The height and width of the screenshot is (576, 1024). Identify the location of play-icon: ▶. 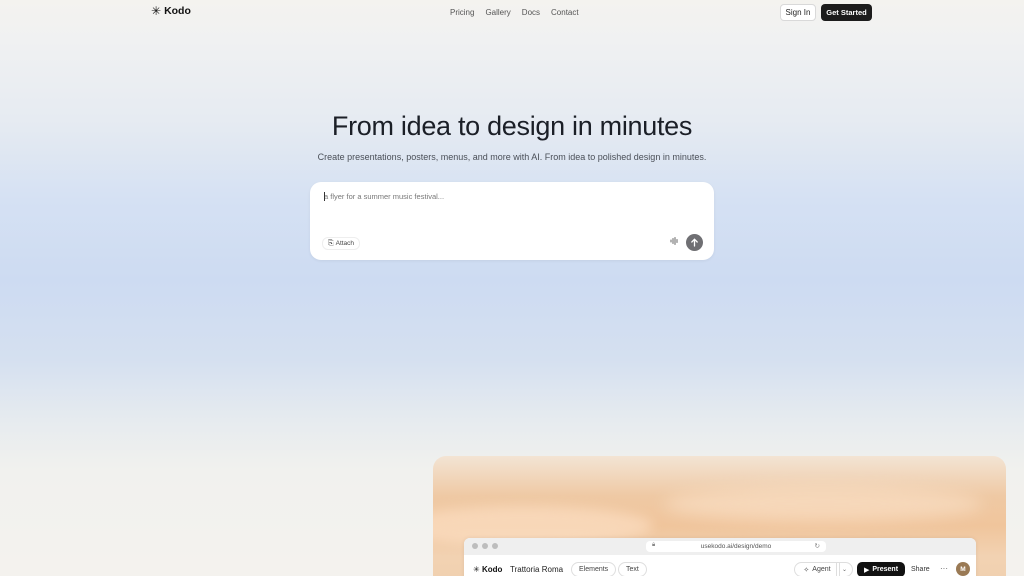
(866, 570).